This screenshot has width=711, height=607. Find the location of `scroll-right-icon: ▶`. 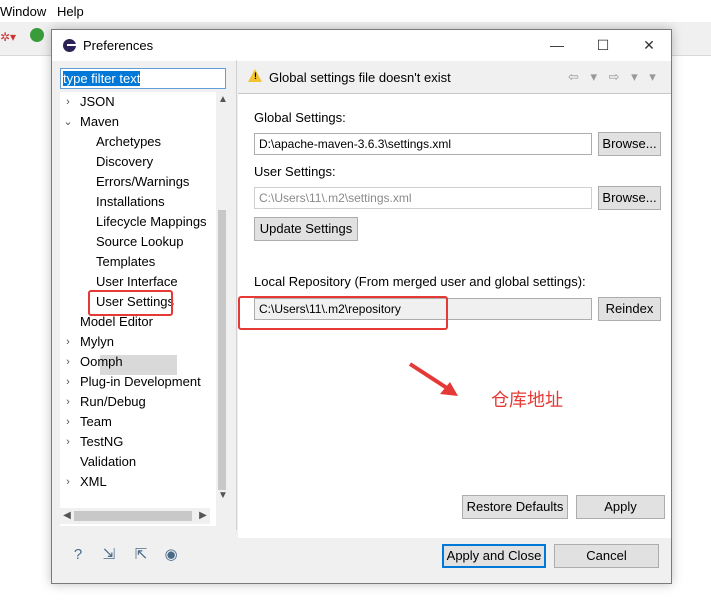

scroll-right-icon: ▶ is located at coordinates (203, 516).